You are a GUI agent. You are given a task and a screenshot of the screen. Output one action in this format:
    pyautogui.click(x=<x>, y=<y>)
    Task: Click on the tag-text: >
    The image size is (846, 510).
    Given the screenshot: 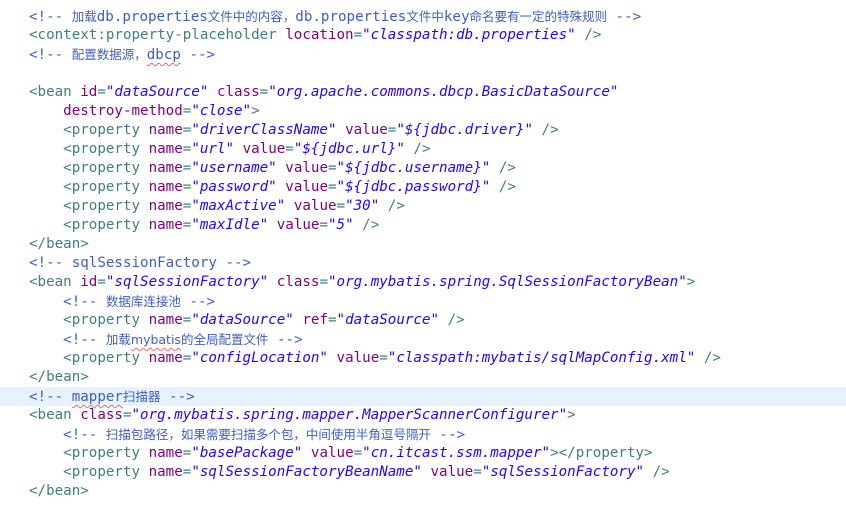 What is the action you would take?
    pyautogui.click(x=691, y=282)
    